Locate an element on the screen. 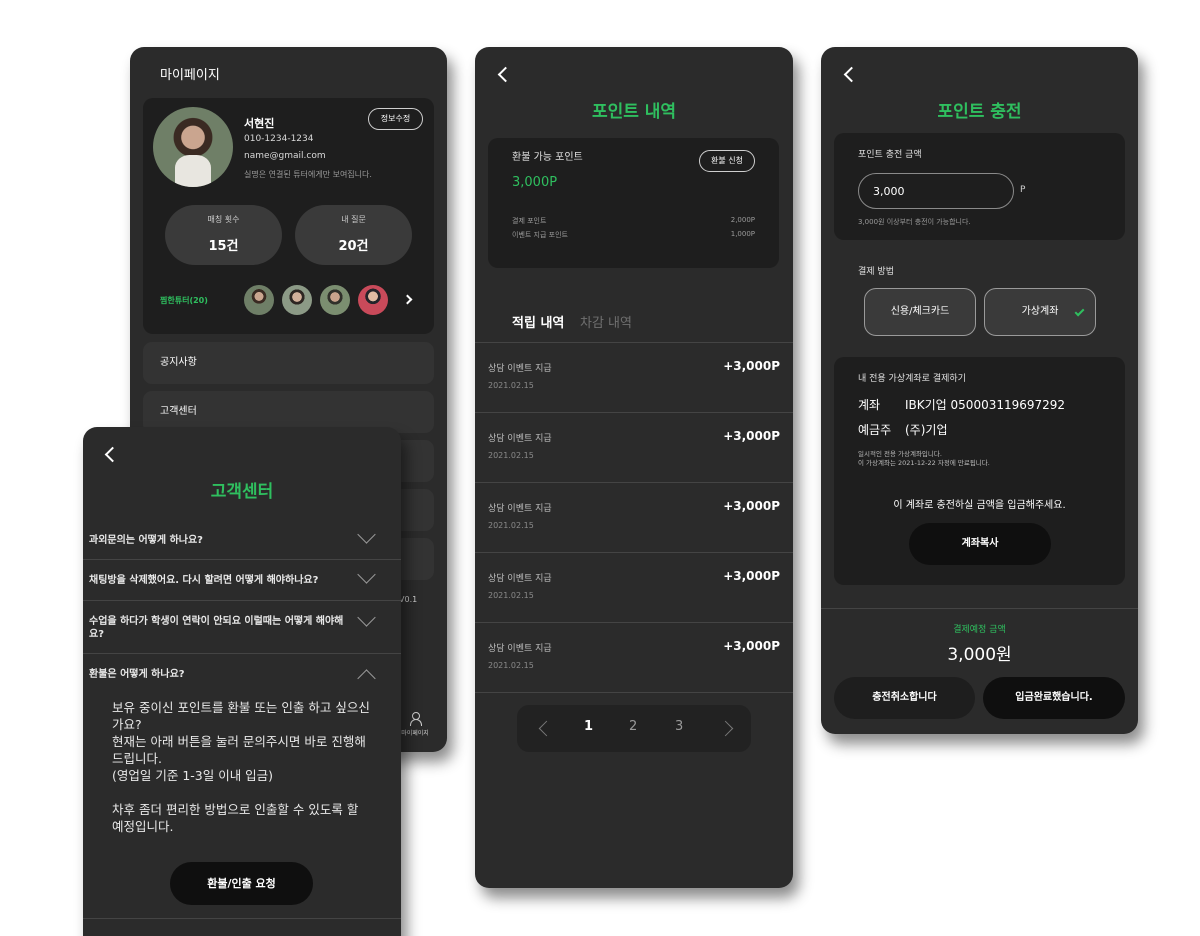 This screenshot has height=936, width=1200. nav-label: 마이페이지 is located at coordinates (415, 733).